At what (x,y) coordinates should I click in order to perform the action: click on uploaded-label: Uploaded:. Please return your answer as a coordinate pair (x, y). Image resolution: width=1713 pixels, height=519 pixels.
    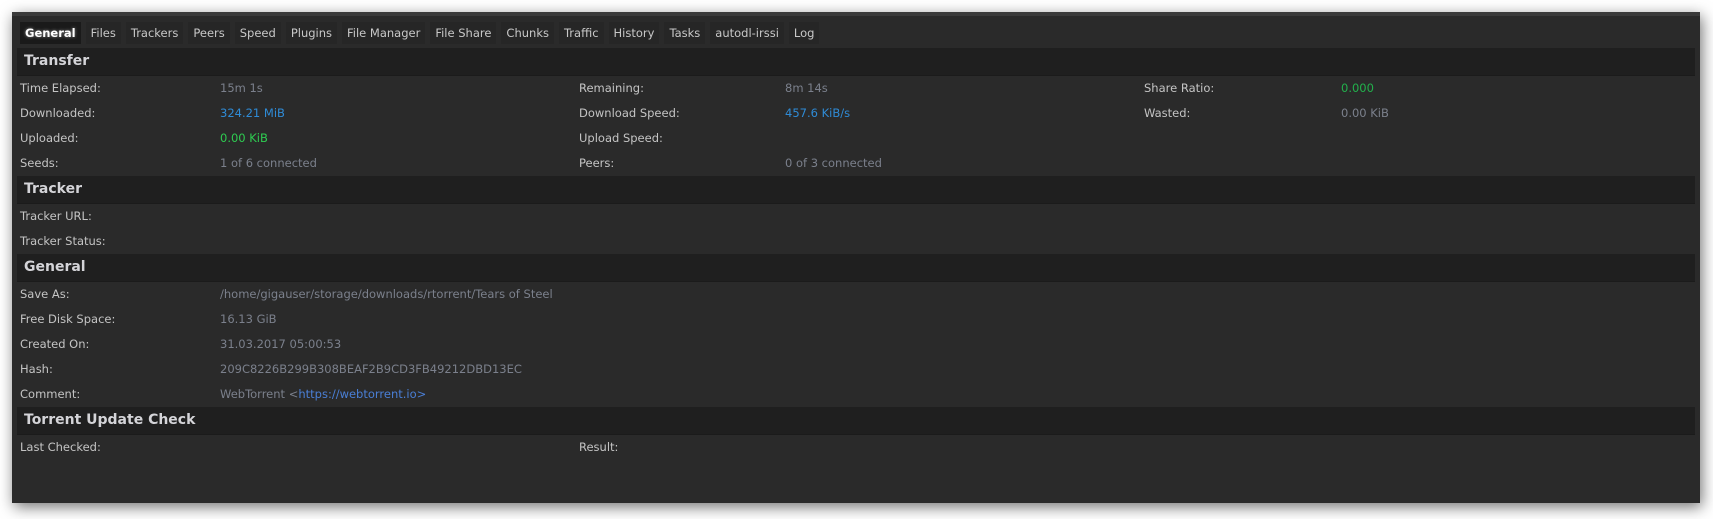
    Looking at the image, I should click on (49, 138).